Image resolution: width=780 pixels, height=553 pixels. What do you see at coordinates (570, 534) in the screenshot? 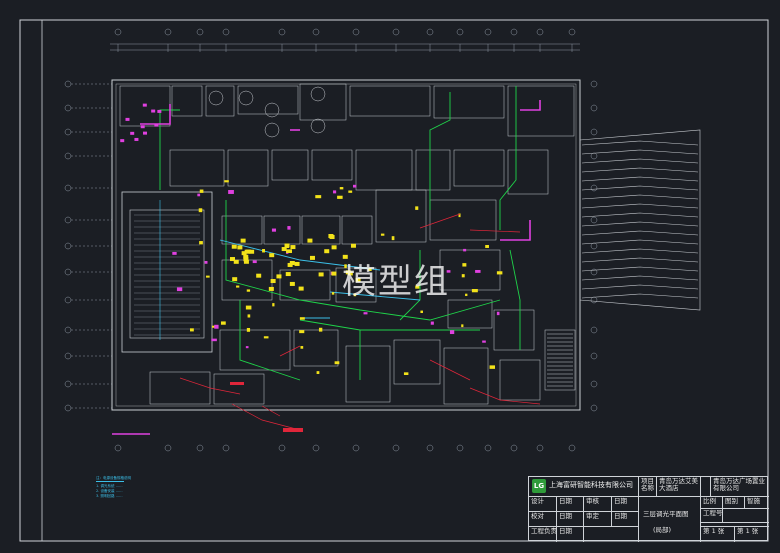
I see `row3-value: 日期` at bounding box center [570, 534].